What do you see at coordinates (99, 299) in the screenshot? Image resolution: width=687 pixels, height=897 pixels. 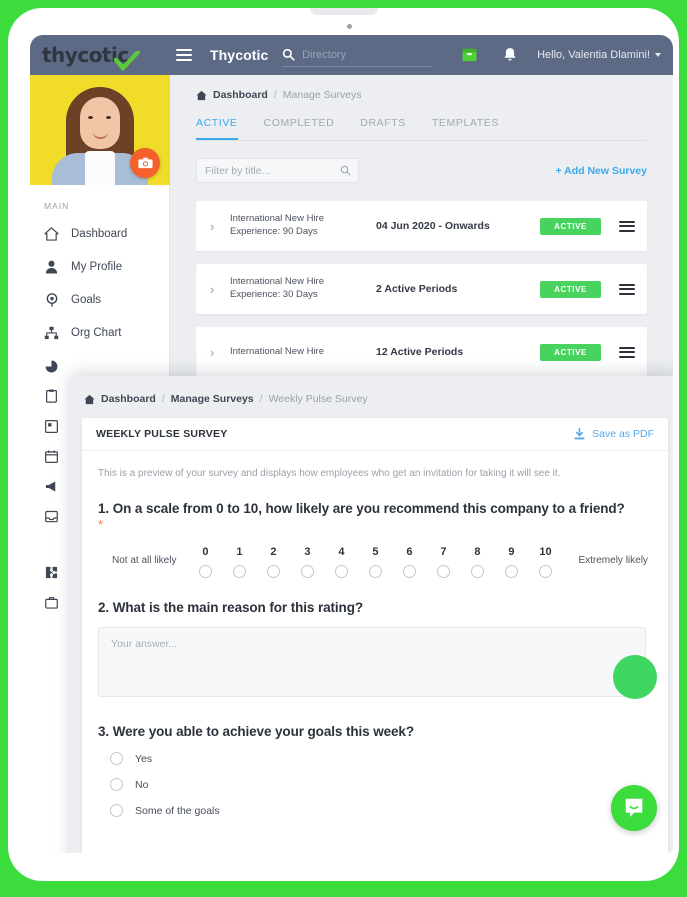 I see `sidebar-item-goals: Goals` at bounding box center [99, 299].